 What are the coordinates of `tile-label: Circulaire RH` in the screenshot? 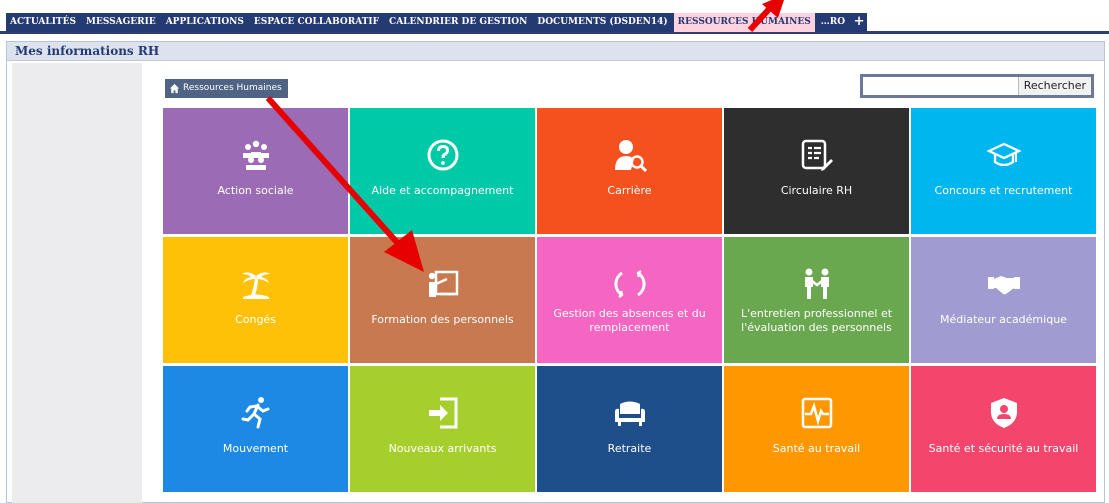 It's located at (816, 190).